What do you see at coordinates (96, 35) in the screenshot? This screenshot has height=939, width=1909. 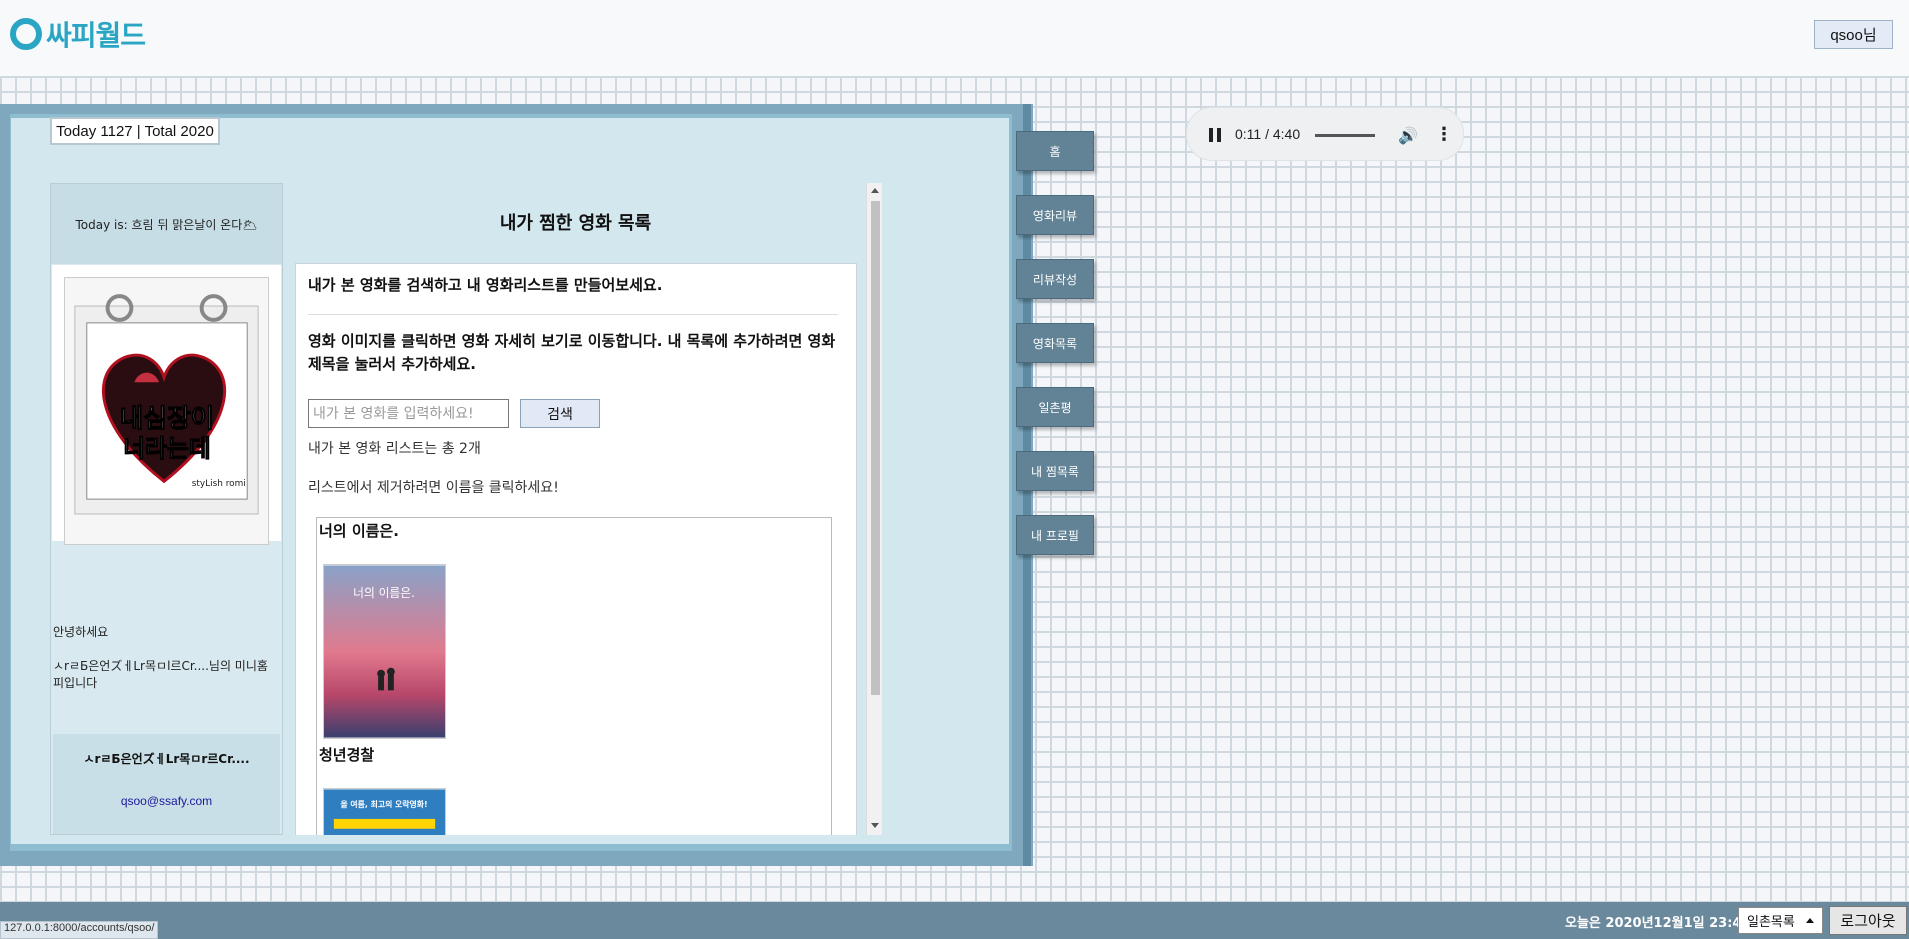 I see `logo-text: 싸피월드` at bounding box center [96, 35].